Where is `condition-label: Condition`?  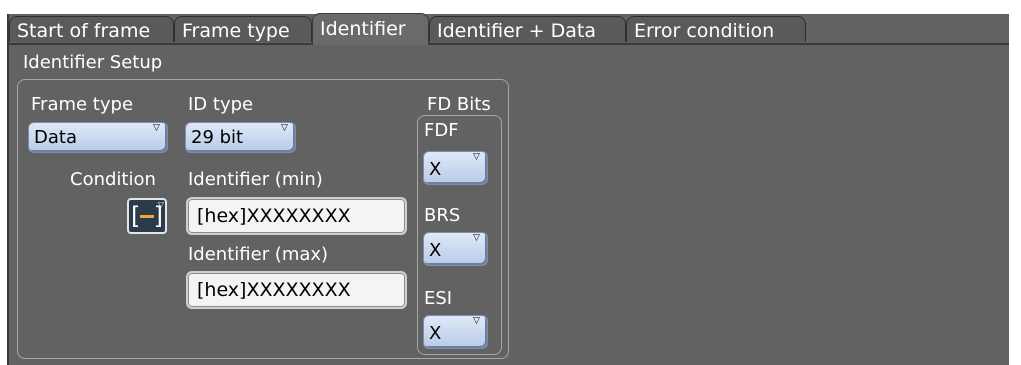
condition-label: Condition is located at coordinates (113, 179).